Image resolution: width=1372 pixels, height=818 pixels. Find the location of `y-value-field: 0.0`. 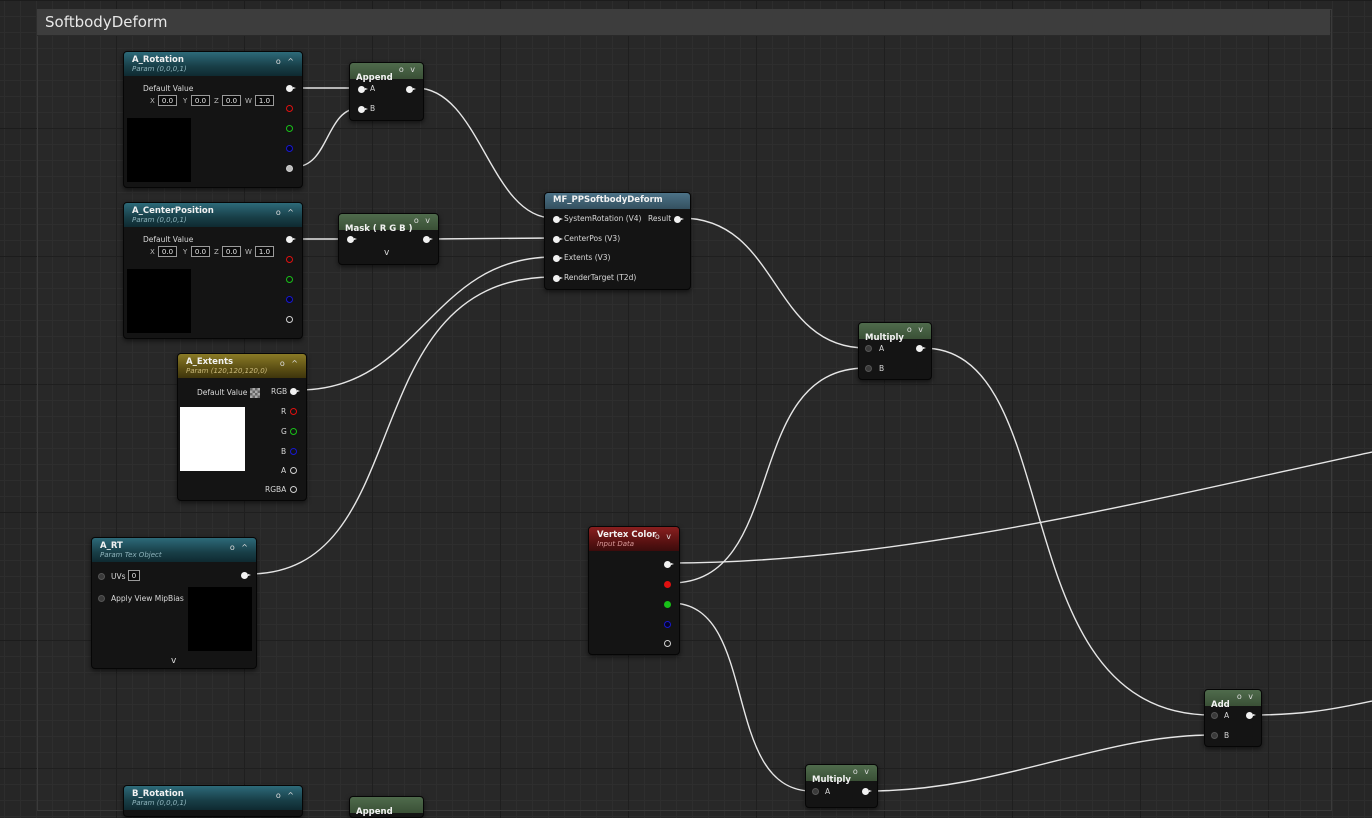

y-value-field: 0.0 is located at coordinates (200, 251).